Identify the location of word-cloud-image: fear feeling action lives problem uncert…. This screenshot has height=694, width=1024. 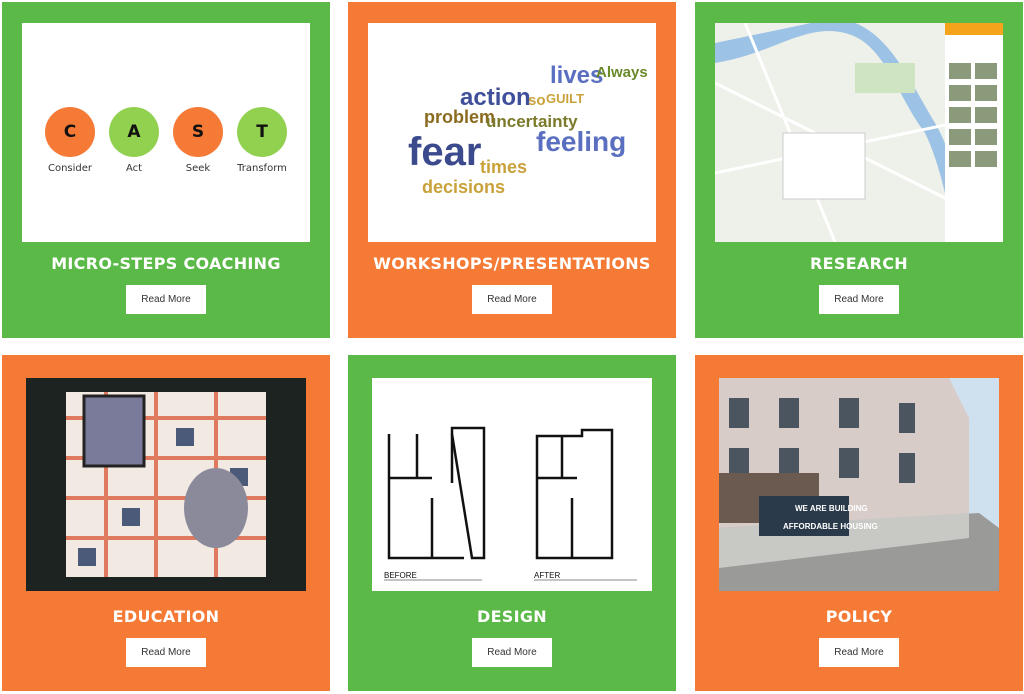
(512, 132).